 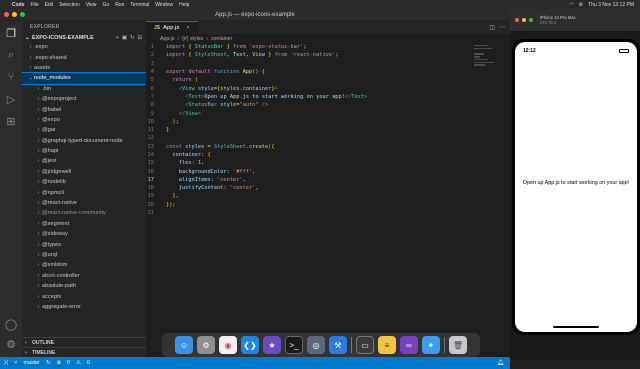 I want to click on code-line: 20});, so click(x=311, y=205).